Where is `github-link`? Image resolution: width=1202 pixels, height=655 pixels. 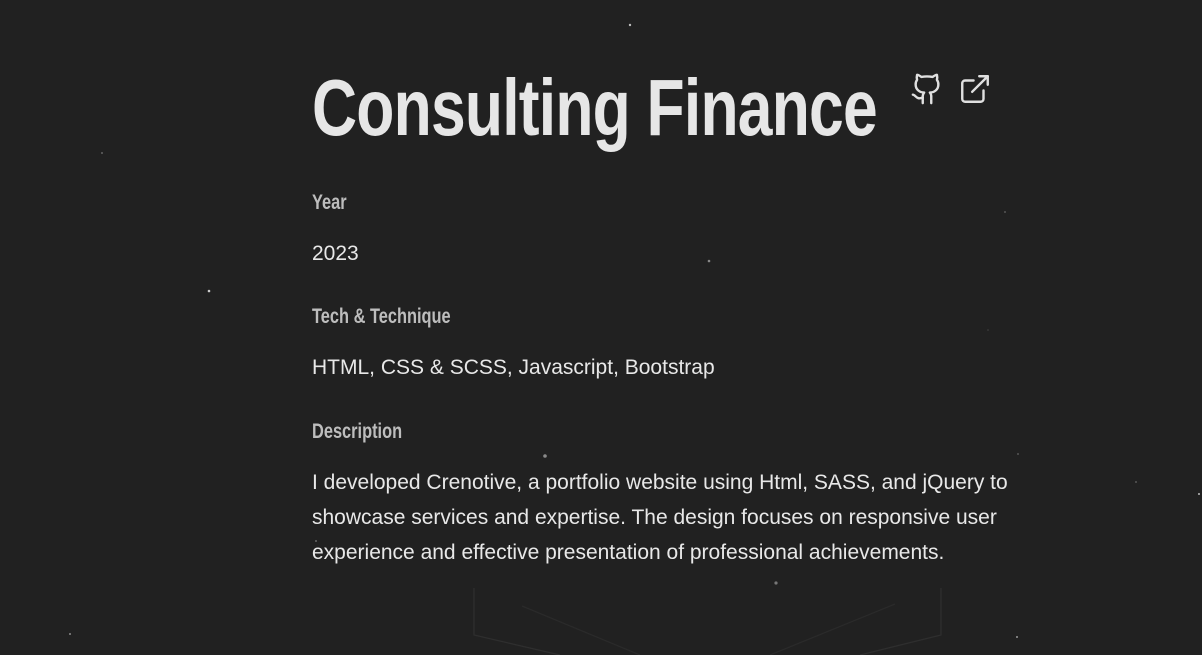 github-link is located at coordinates (927, 89).